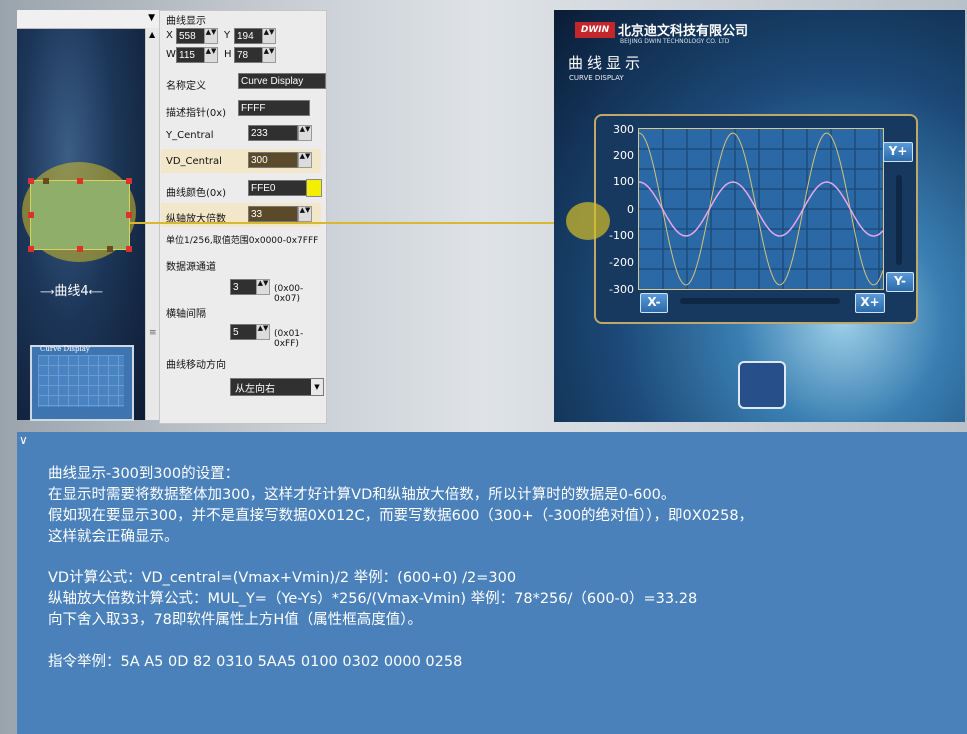 This screenshot has height=734, width=967. Describe the element at coordinates (80, 215) in the screenshot. I see `selected-curve-widget` at that location.